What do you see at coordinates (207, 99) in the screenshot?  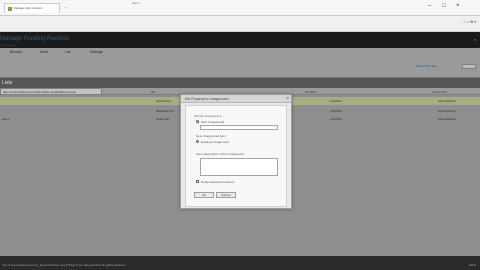 I see `dialog-title: Set Property to Unapproved` at bounding box center [207, 99].